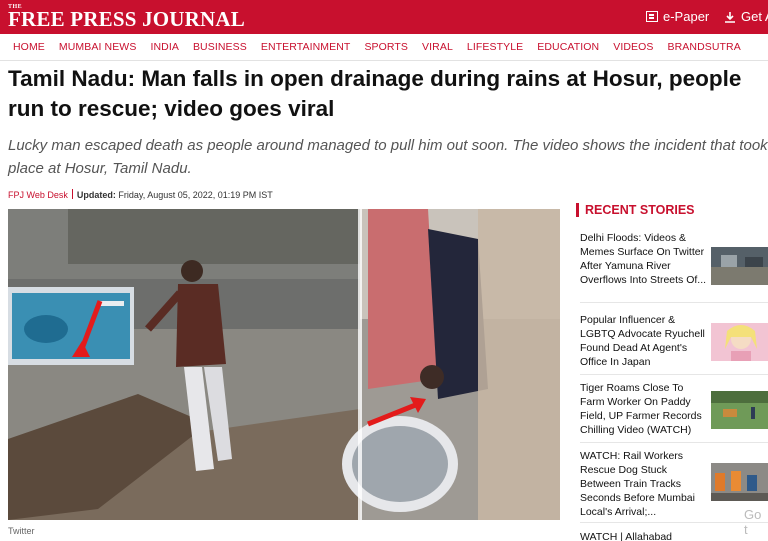 The image size is (768, 541). Describe the element at coordinates (635, 210) in the screenshot. I see `recent-stories-title: RECENT STORIES` at that location.